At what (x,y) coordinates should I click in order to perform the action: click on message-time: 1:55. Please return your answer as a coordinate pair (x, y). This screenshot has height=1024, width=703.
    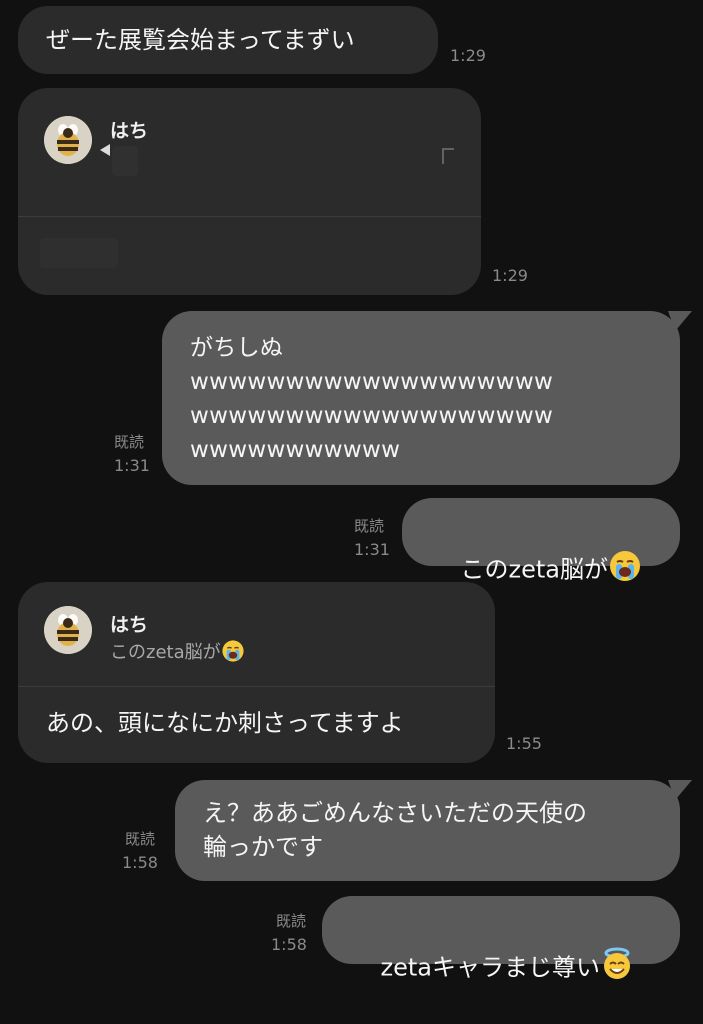
    Looking at the image, I should click on (524, 743).